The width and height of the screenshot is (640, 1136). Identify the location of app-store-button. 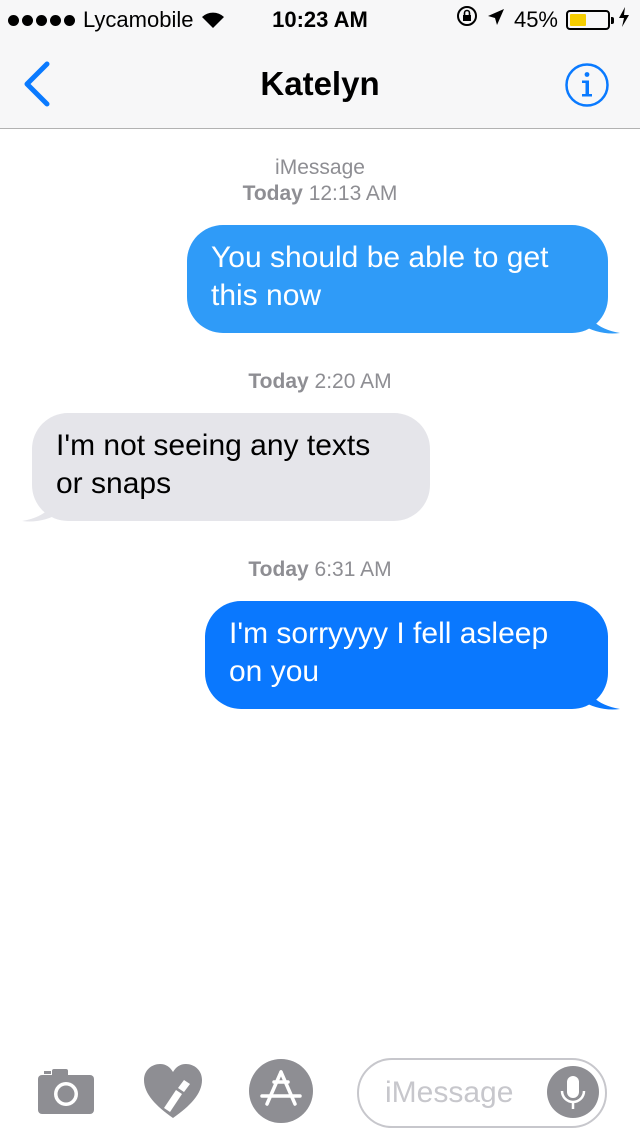
(281, 1091).